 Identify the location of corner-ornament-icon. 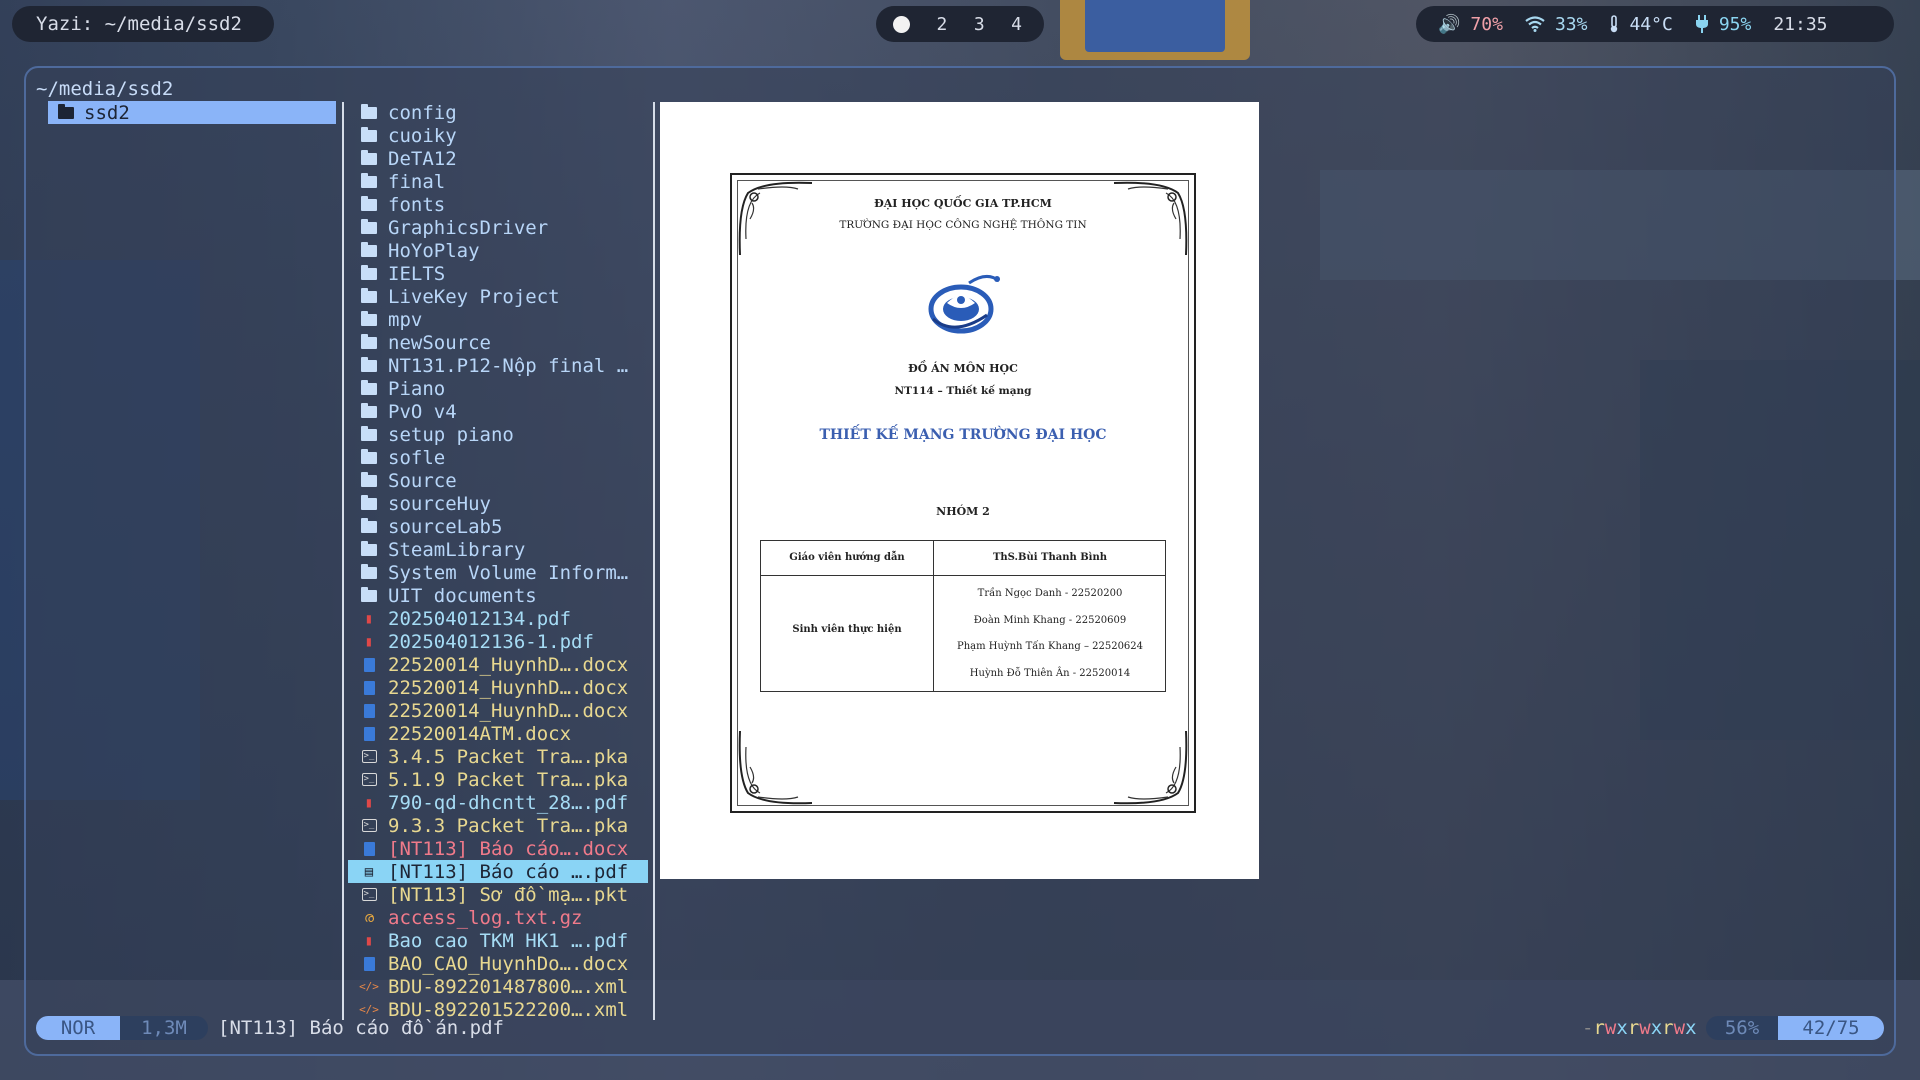
(775, 767).